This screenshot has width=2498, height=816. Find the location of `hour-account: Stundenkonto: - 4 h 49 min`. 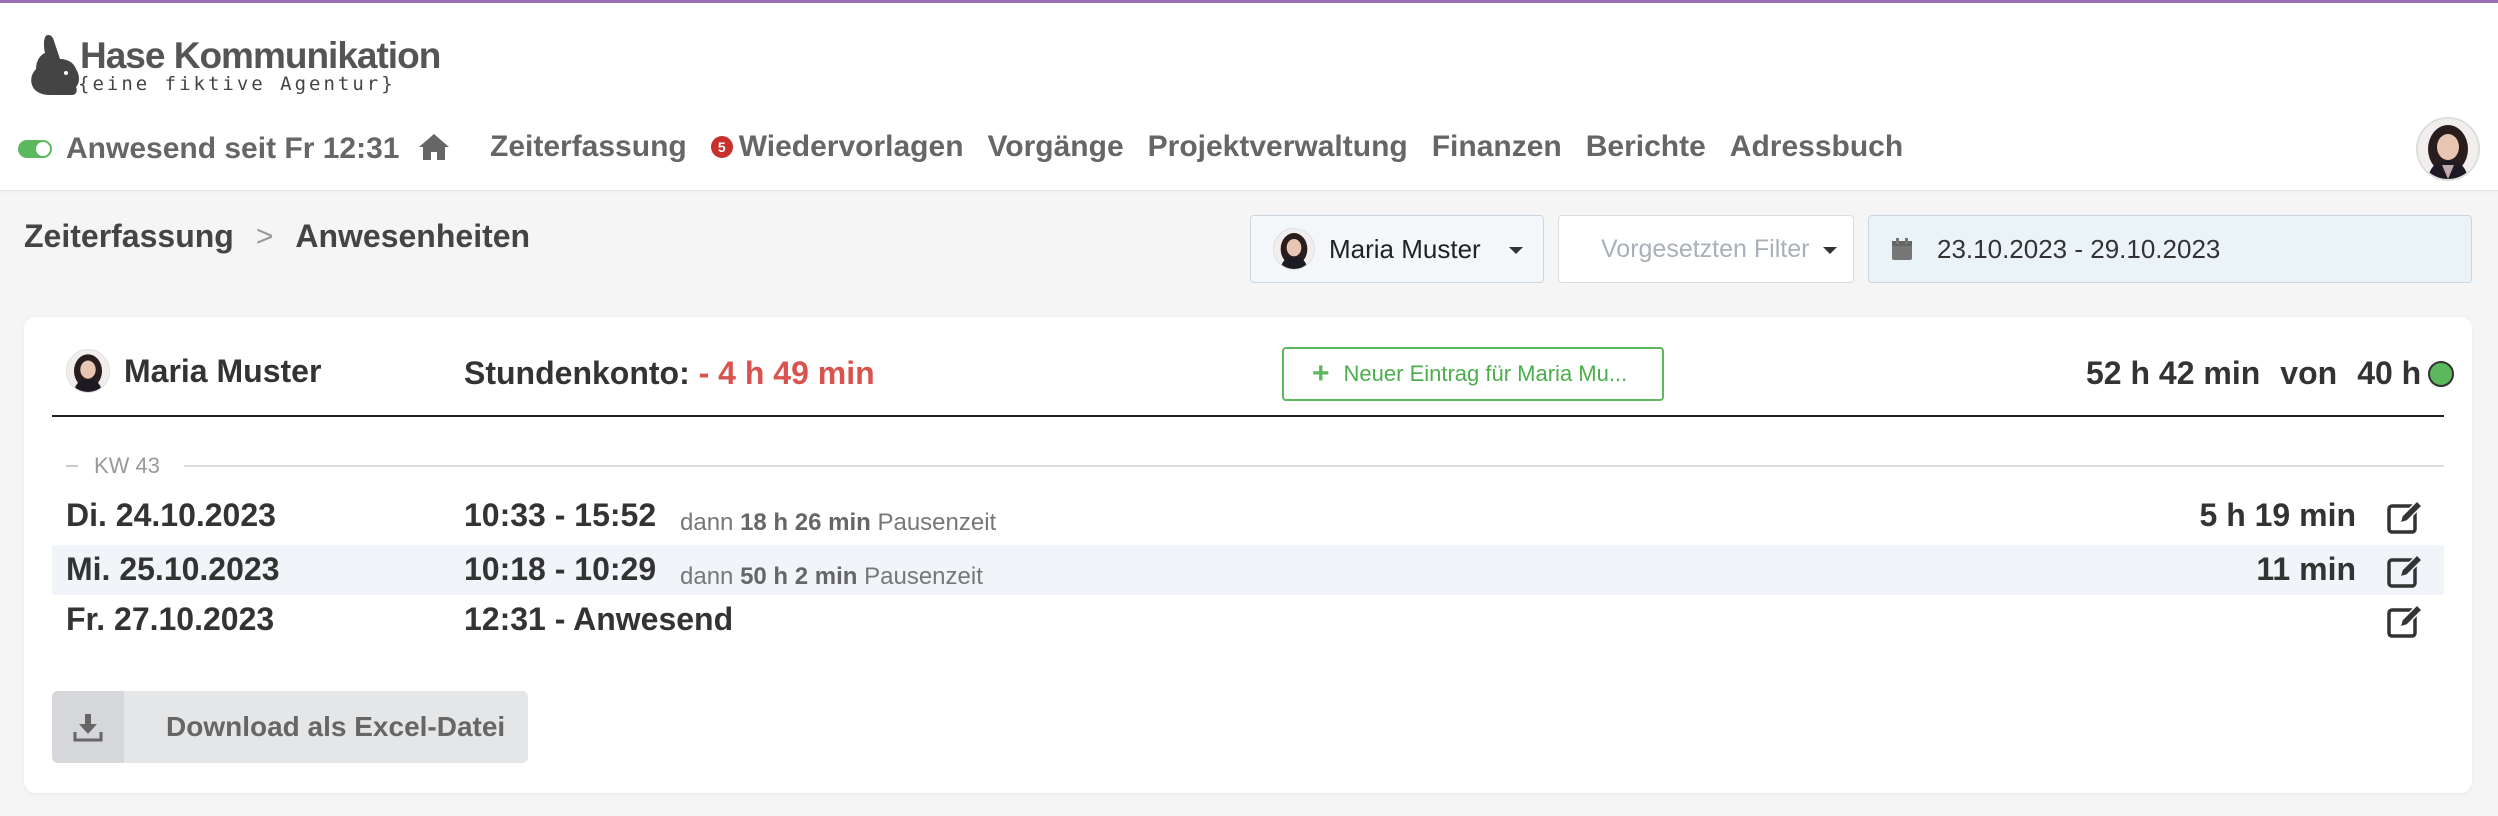

hour-account: Stundenkonto: - 4 h 49 min is located at coordinates (669, 373).